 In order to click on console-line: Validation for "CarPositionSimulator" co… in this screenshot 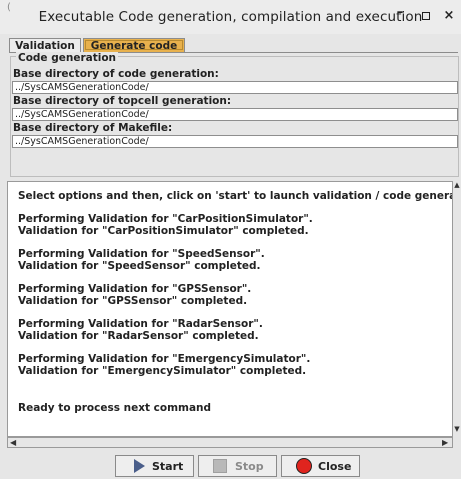, I will do `click(163, 231)`.